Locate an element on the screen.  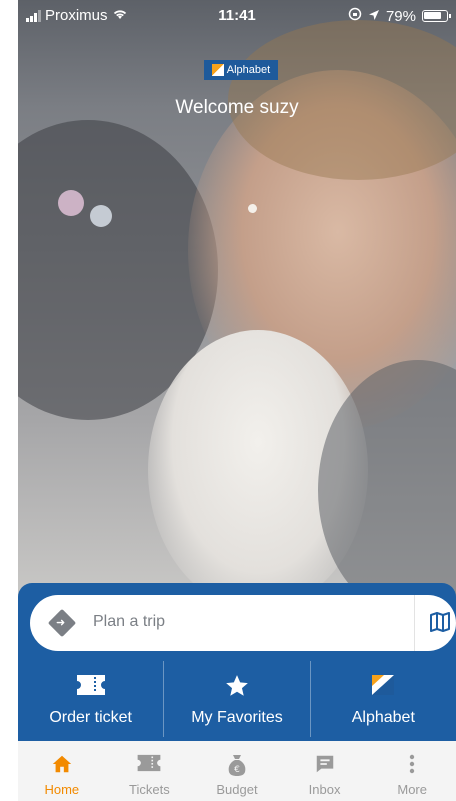
tab-inbox: Inbox is located at coordinates (325, 771).